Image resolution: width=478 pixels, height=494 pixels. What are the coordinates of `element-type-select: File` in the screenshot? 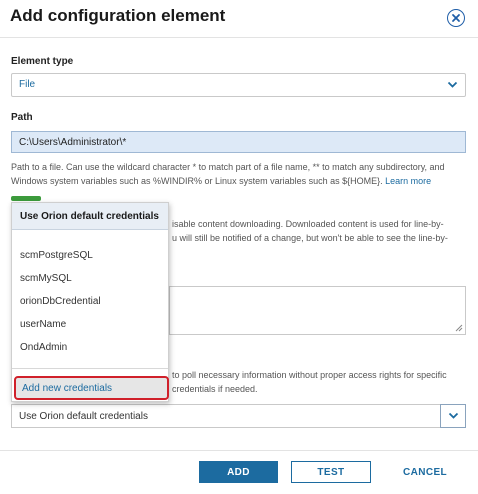 It's located at (238, 85).